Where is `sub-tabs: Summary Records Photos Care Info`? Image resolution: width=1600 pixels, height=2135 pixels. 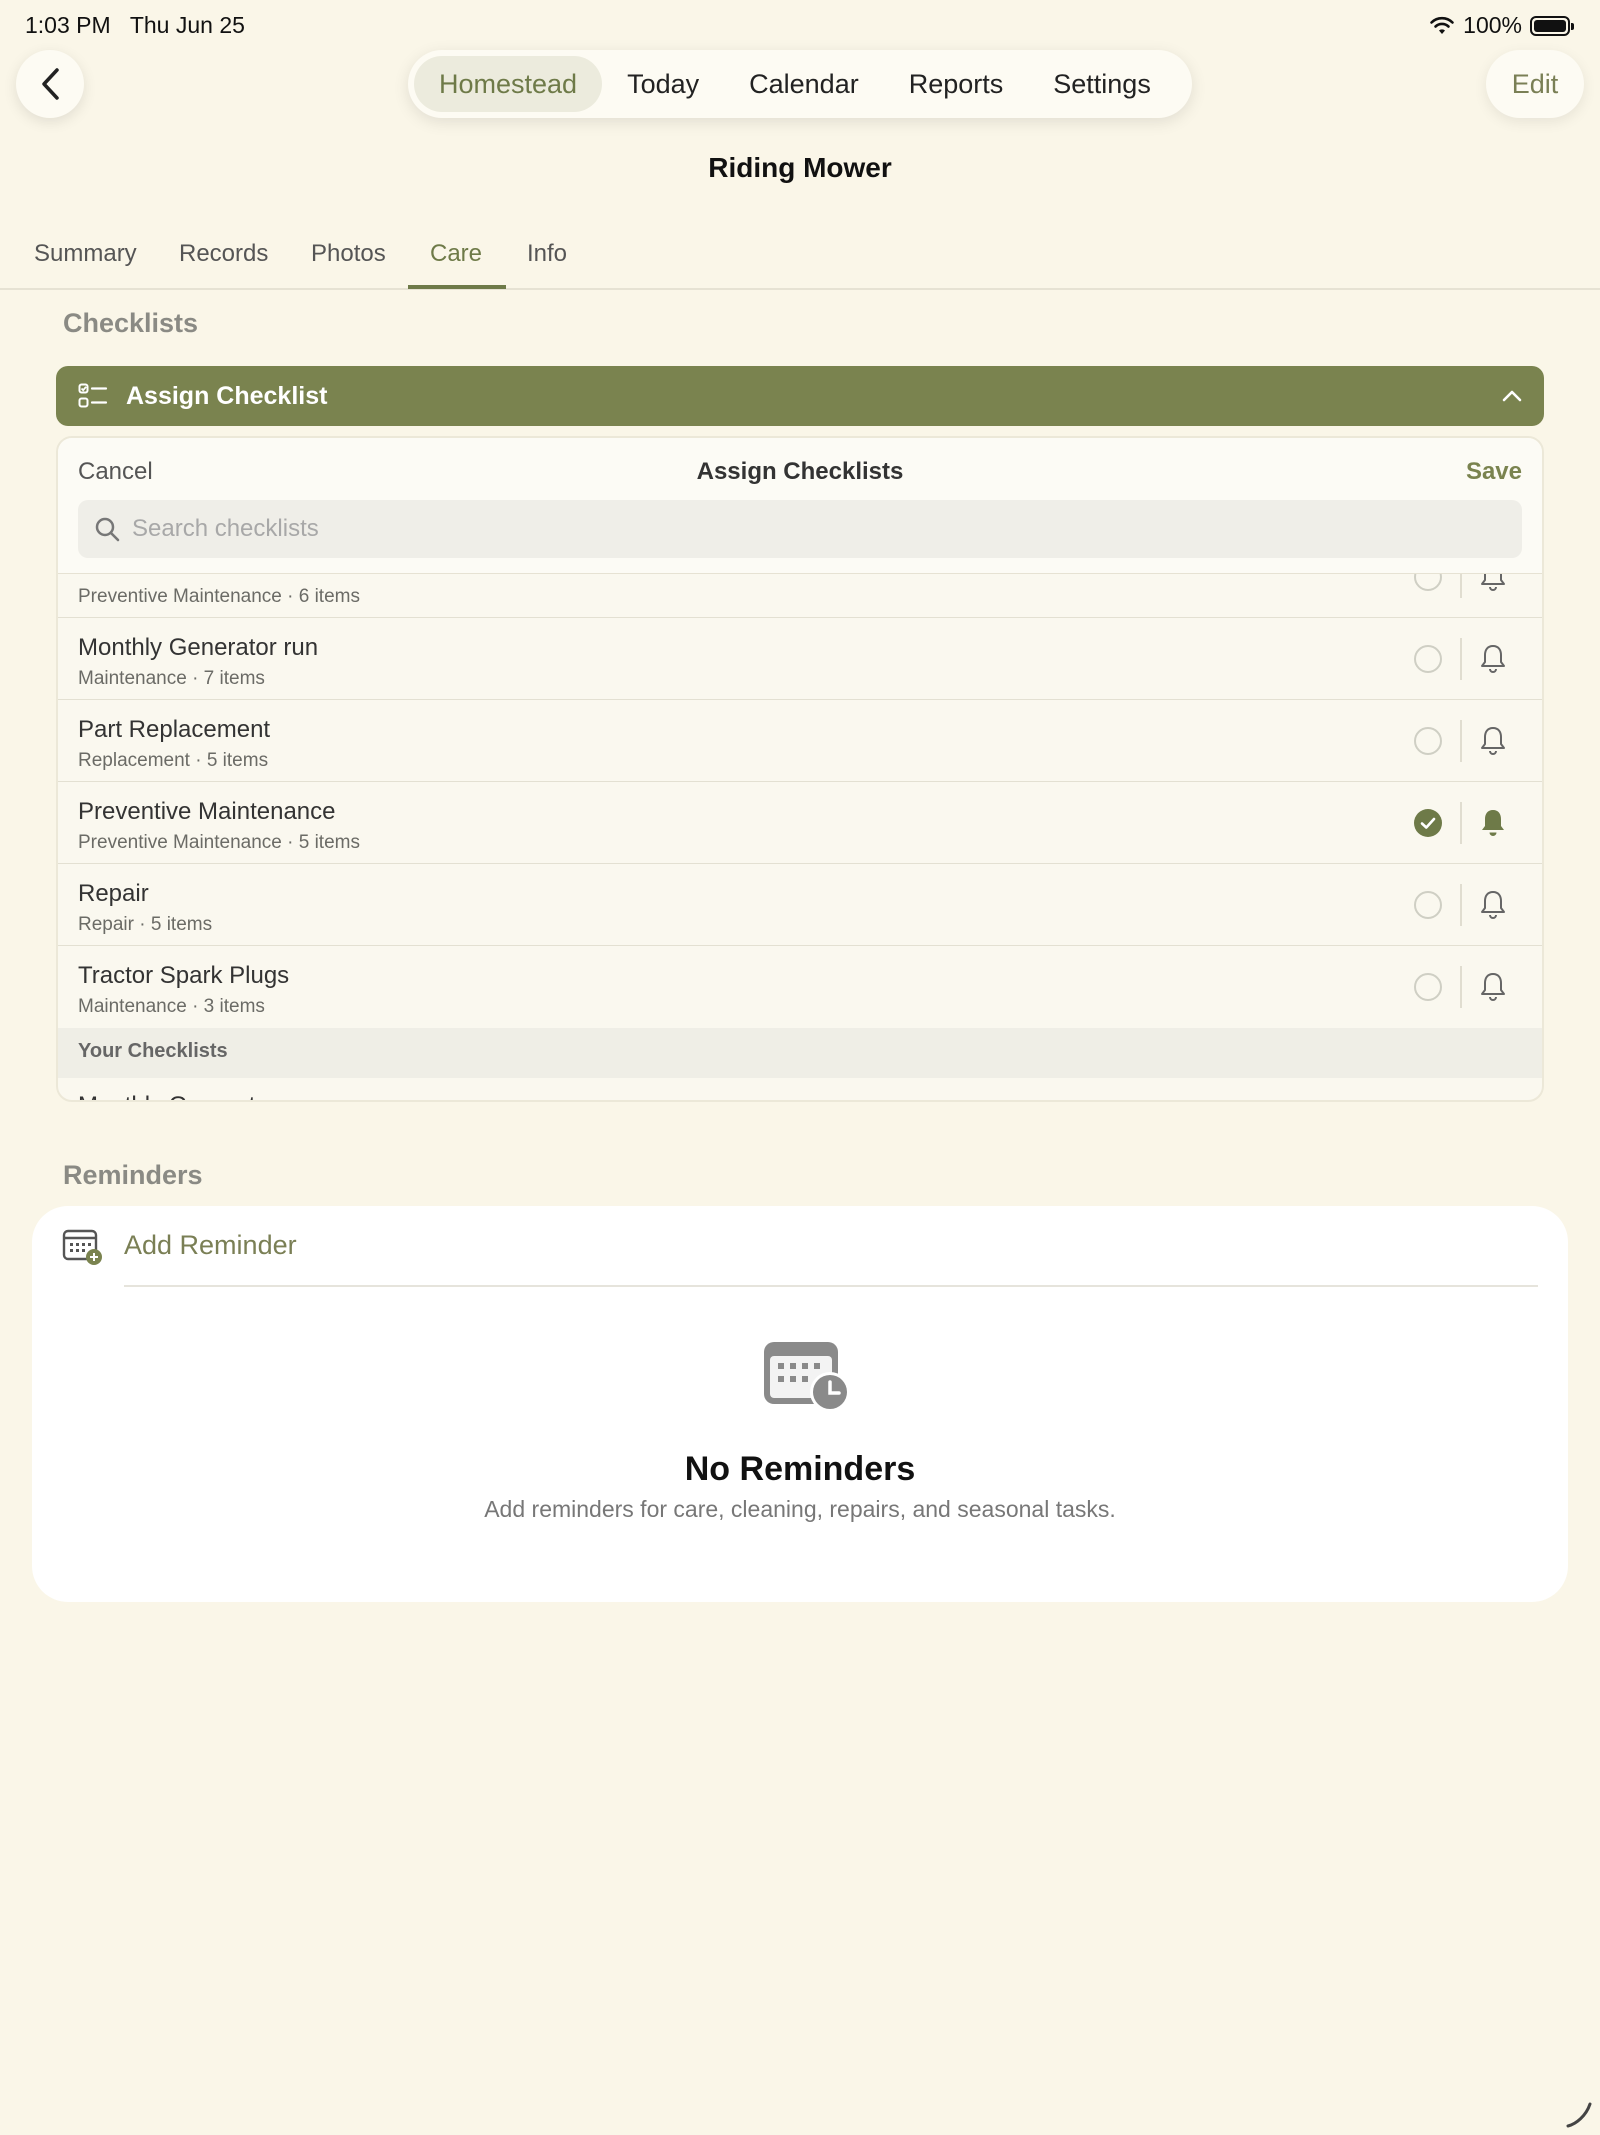
sub-tabs: Summary Records Photos Care Info is located at coordinates (800, 263).